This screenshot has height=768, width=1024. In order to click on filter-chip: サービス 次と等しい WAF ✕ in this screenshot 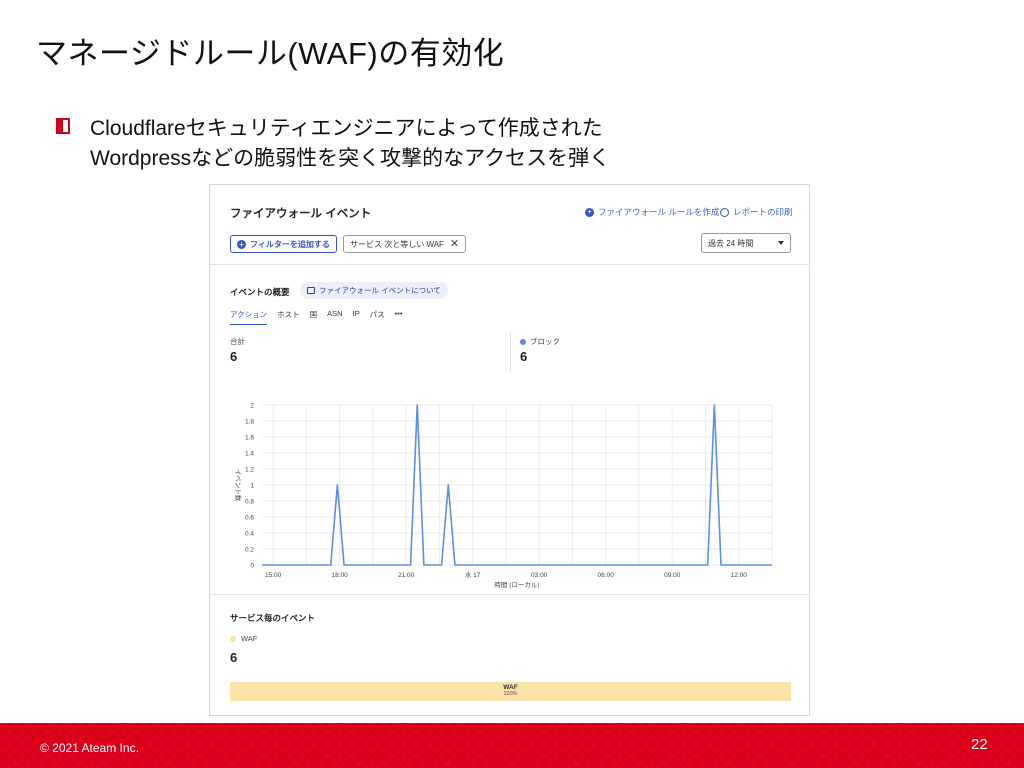, I will do `click(405, 244)`.